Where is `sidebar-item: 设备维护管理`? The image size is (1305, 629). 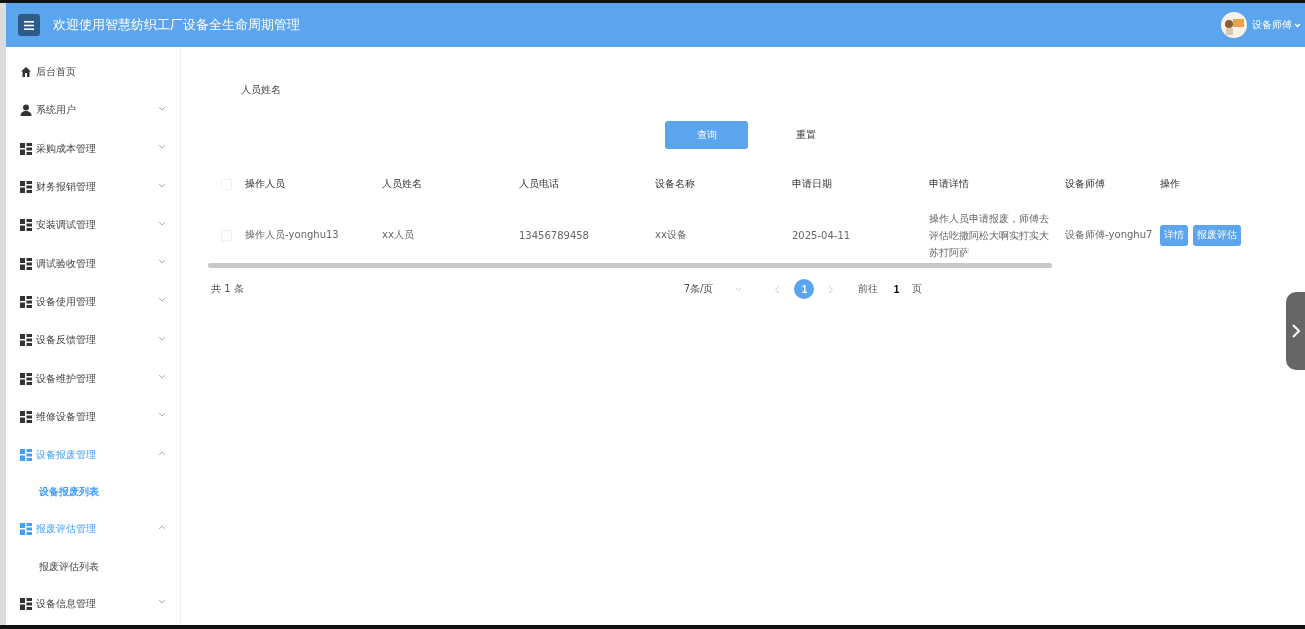
sidebar-item: 设备维护管理 is located at coordinates (93, 378).